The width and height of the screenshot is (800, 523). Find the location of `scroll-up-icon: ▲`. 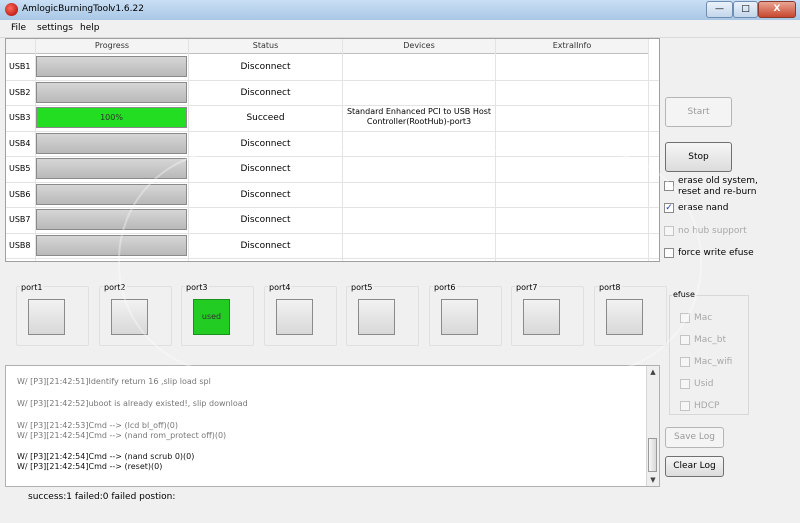

scroll-up-icon: ▲ is located at coordinates (653, 372).